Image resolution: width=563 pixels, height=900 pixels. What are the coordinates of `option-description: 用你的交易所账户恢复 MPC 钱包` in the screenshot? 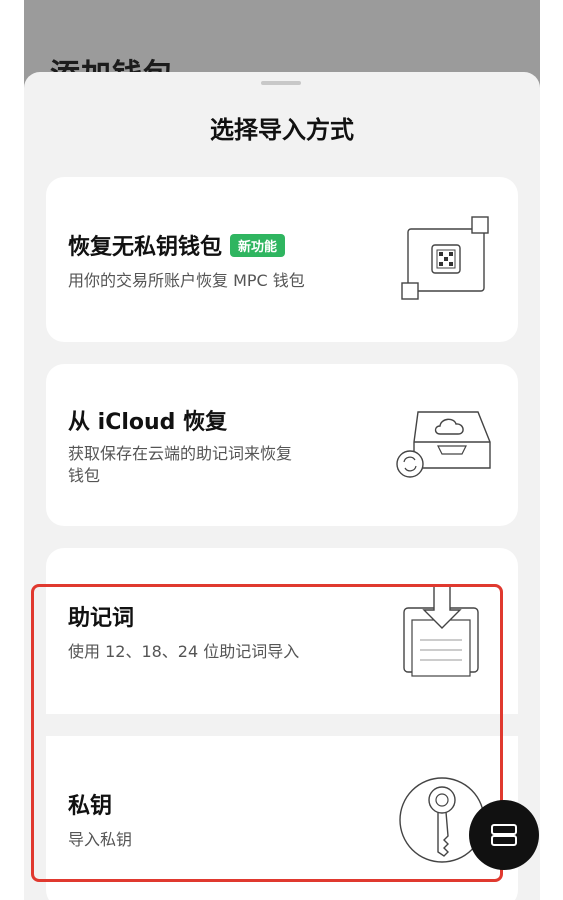 It's located at (186, 280).